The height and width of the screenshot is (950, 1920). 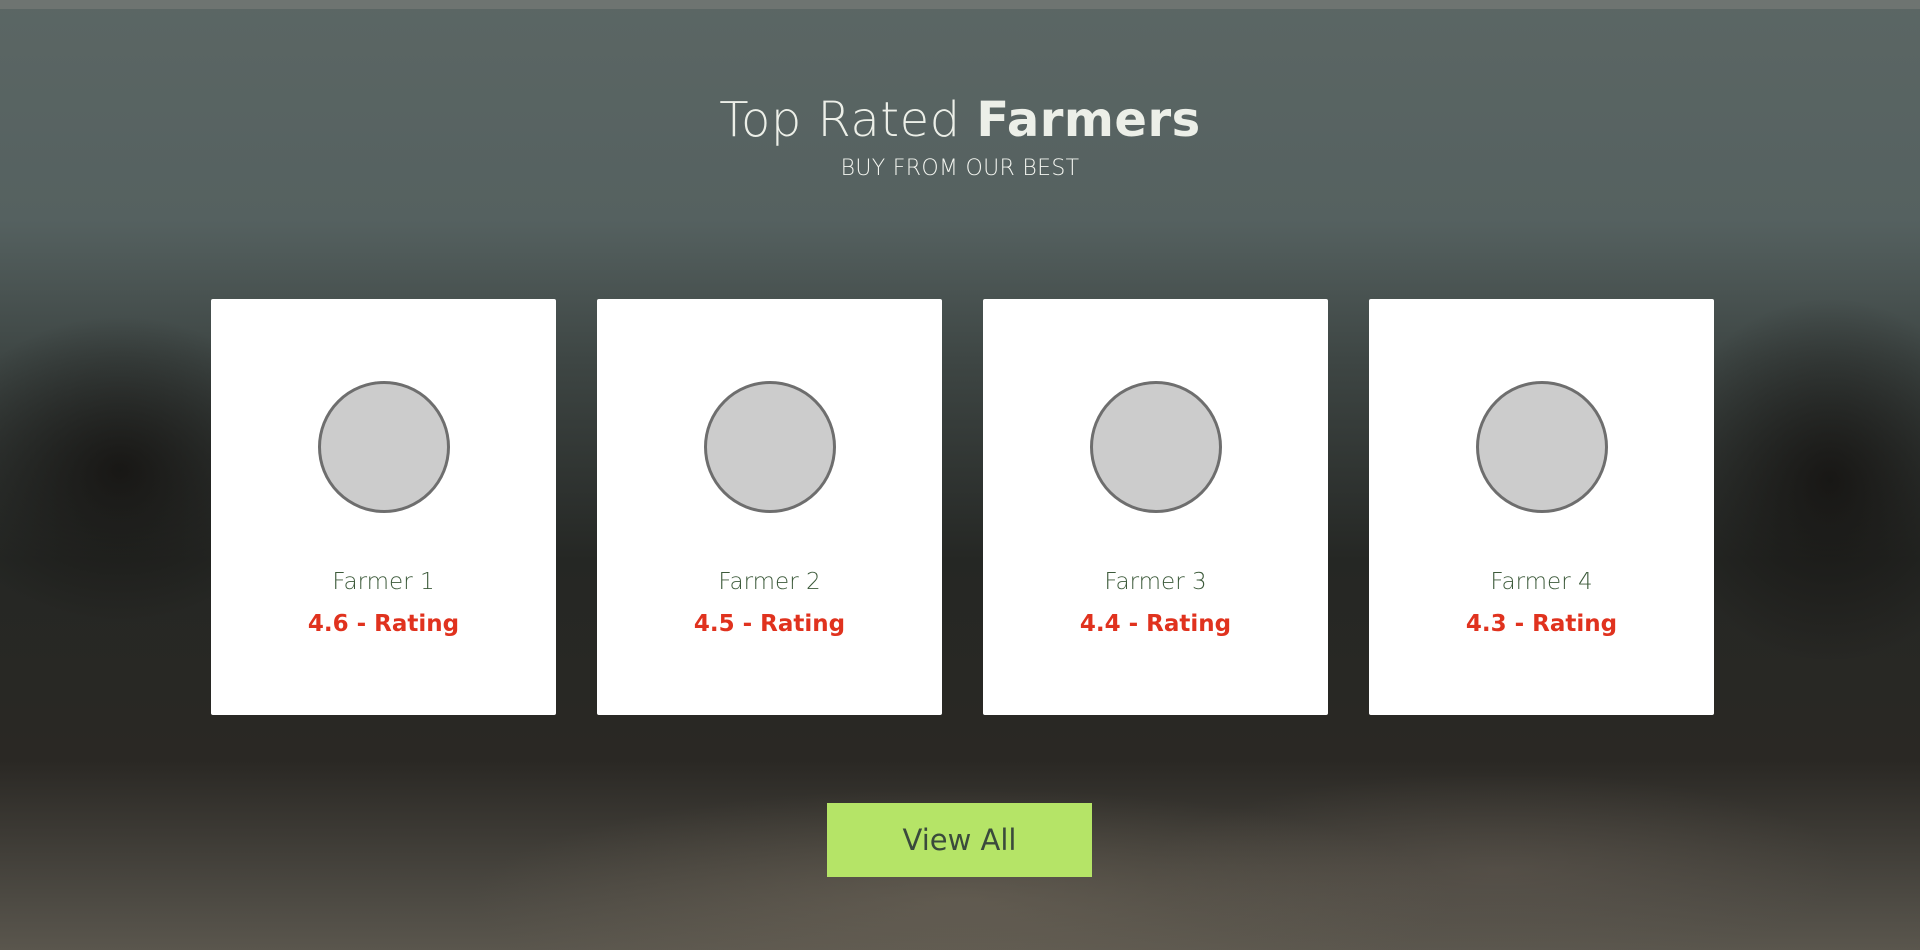 I want to click on farmer-card: Farmer 2 4.5 - Rating, so click(x=769, y=507).